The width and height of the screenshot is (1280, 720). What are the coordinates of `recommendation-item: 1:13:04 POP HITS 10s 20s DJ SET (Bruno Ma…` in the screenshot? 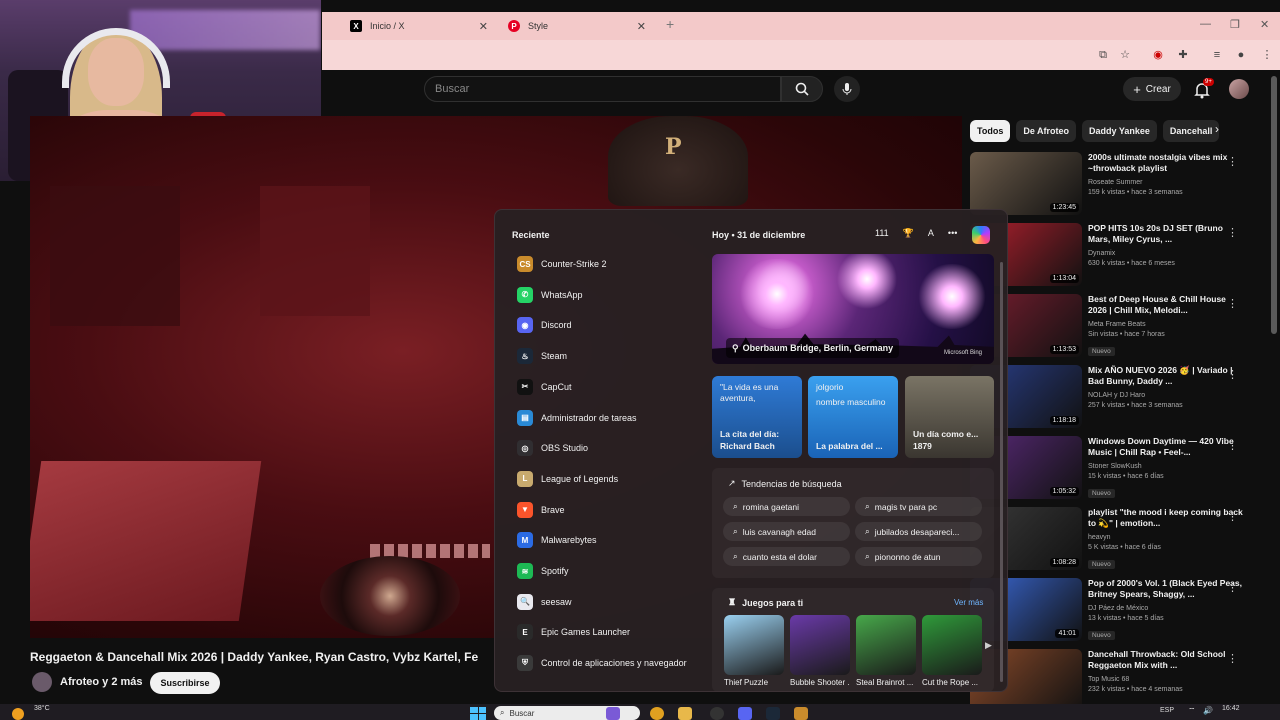 It's located at (1108, 258).